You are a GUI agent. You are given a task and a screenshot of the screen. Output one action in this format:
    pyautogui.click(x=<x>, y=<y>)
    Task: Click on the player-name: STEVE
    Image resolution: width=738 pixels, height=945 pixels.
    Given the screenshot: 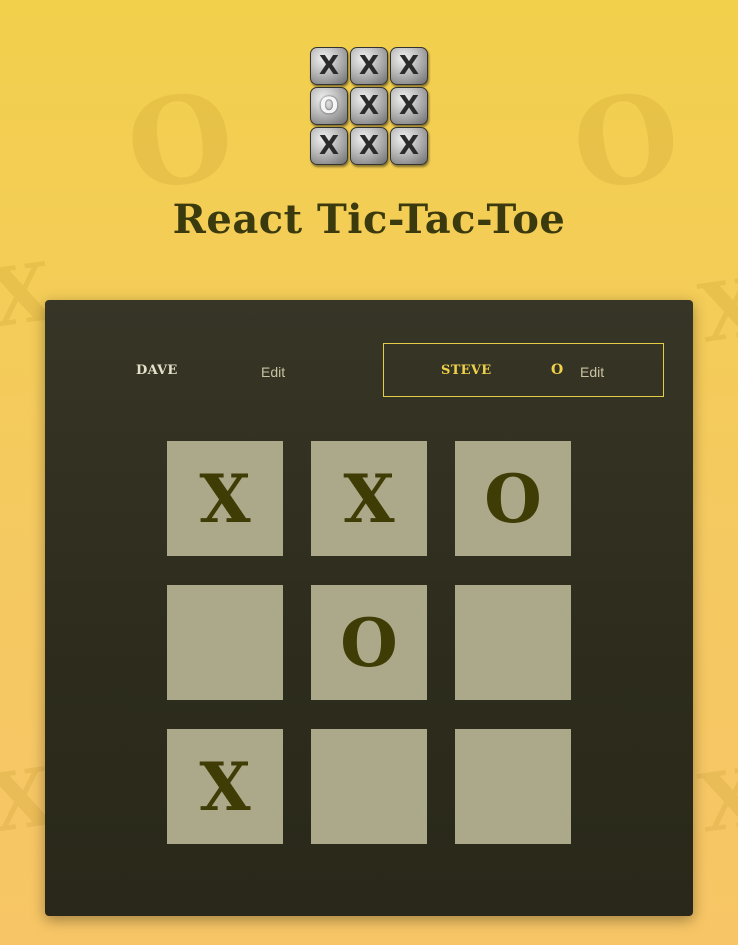 What is the action you would take?
    pyautogui.click(x=466, y=370)
    